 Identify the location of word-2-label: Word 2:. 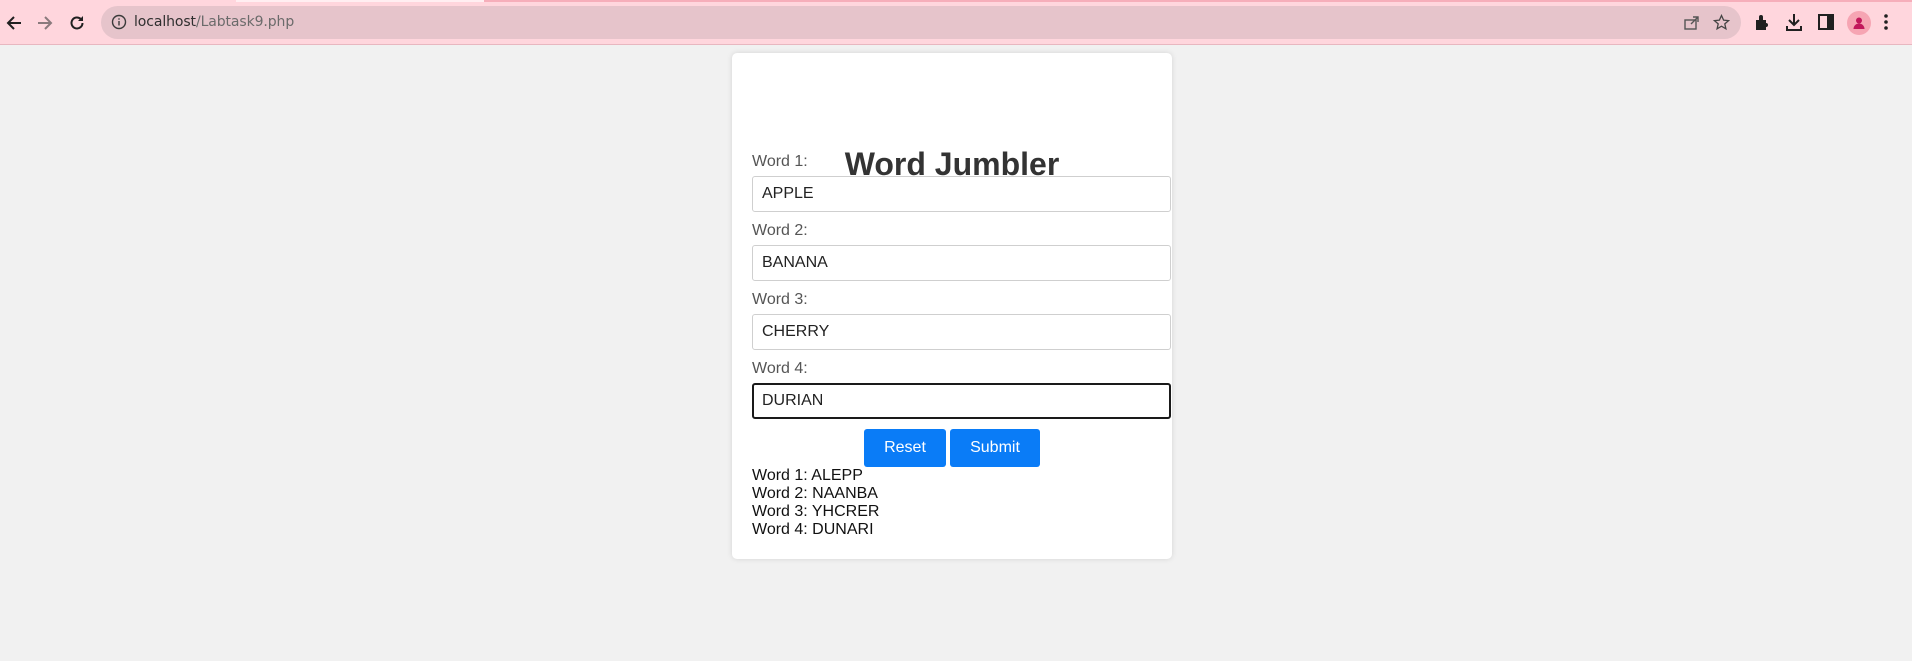
(780, 230).